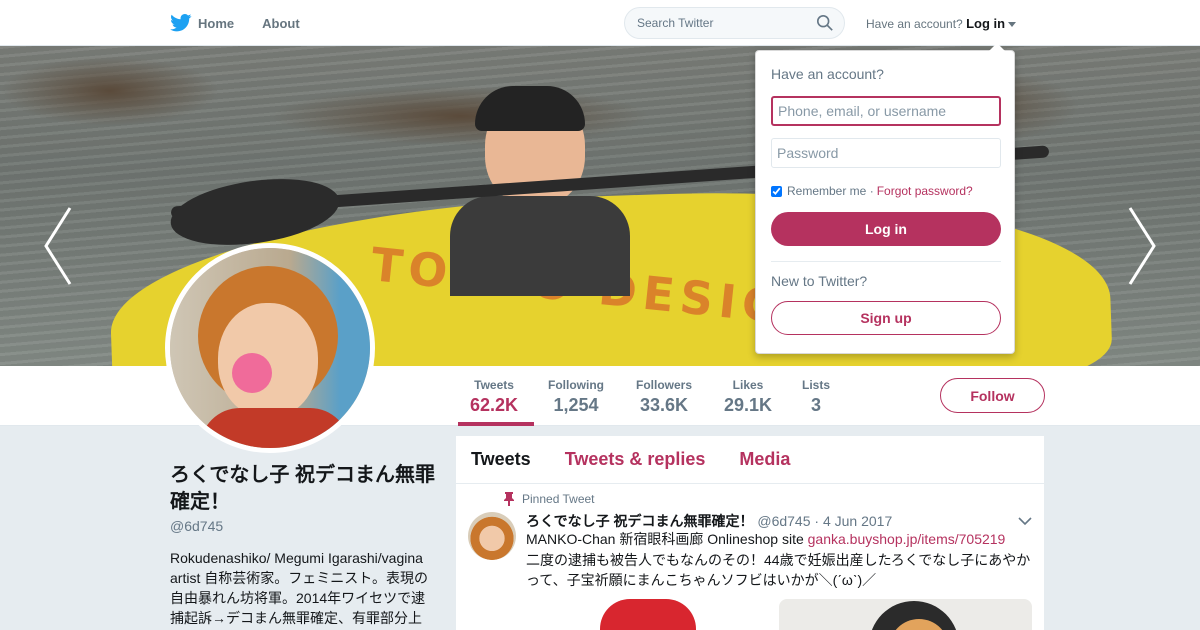  I want to click on stat-tweets: Tweets 62.2K, so click(494, 397).